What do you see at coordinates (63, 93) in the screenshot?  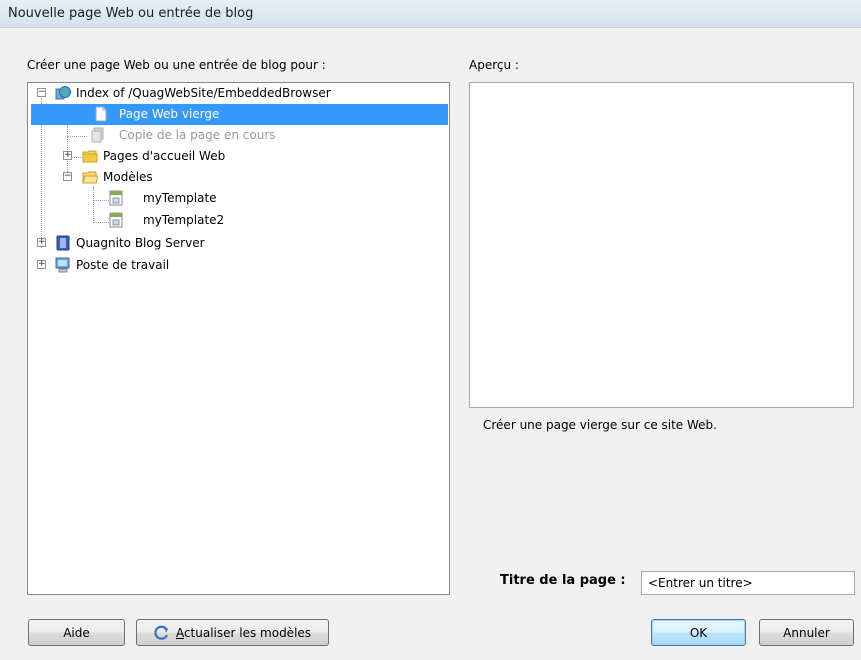 I see `globe-site-icon` at bounding box center [63, 93].